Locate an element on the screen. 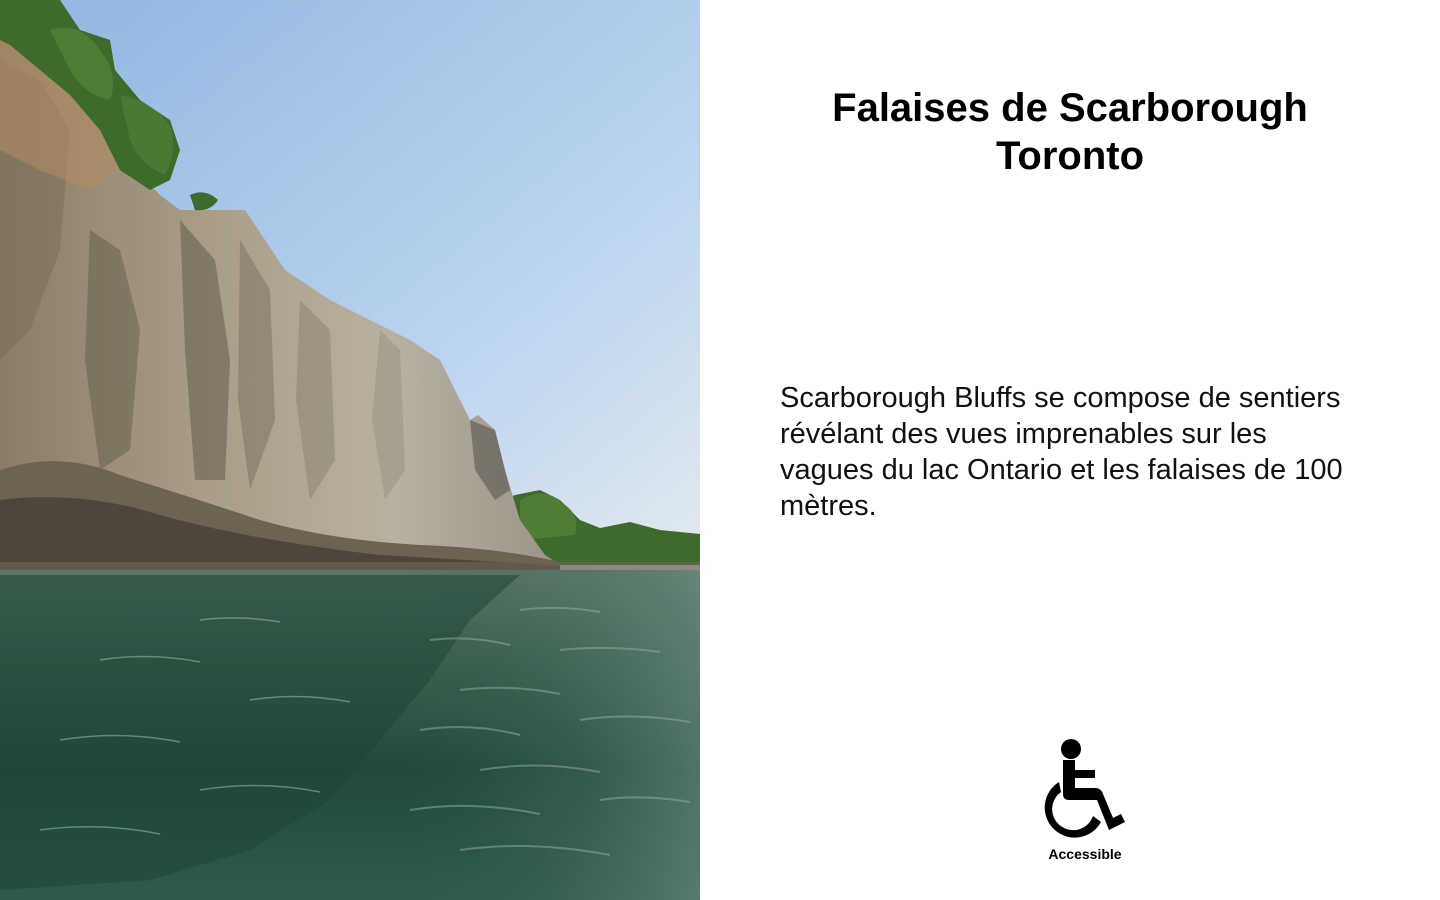  title-line-2: Toronto is located at coordinates (1070, 156).